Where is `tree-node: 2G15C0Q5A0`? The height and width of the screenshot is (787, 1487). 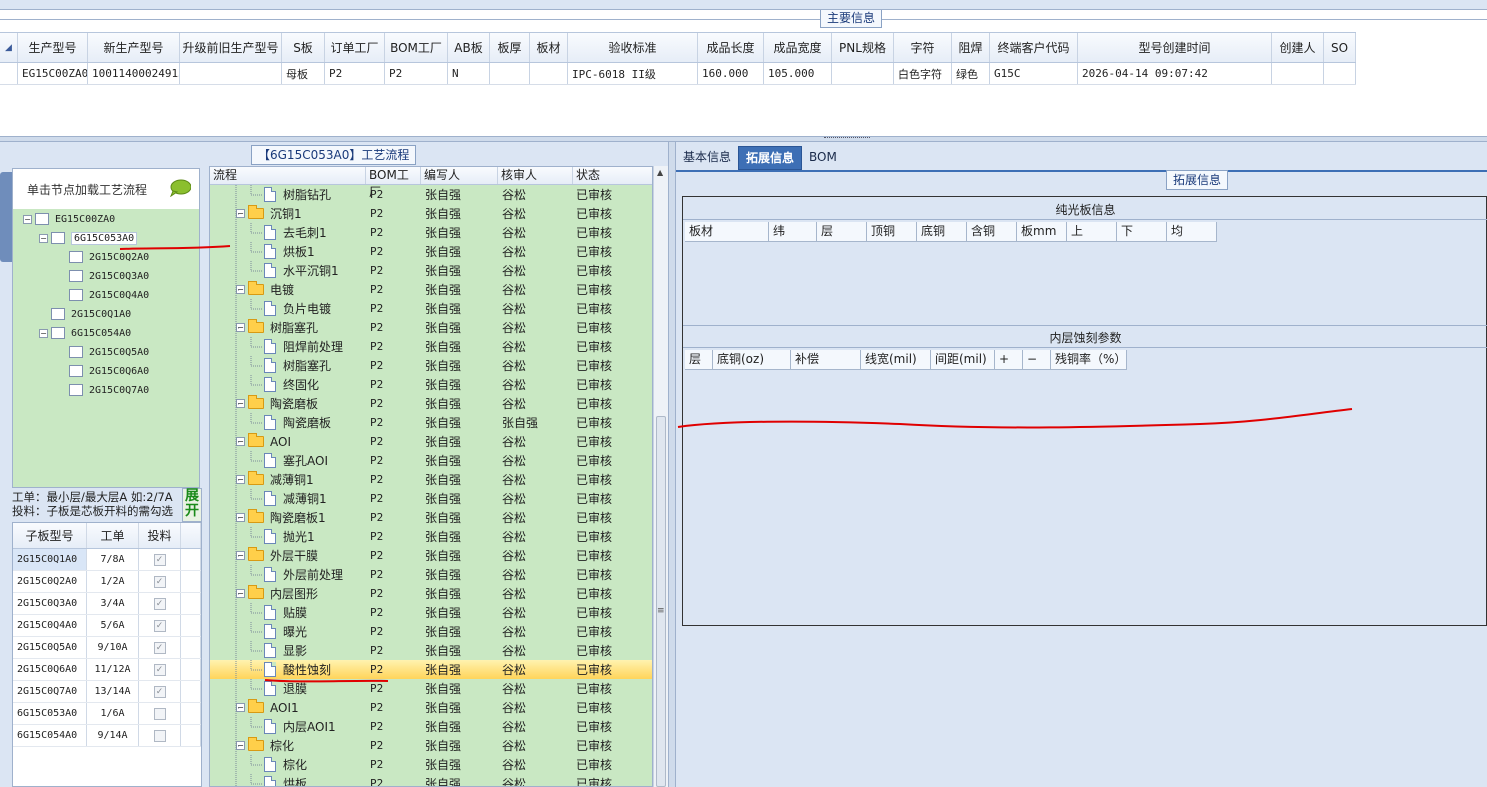
tree-node: 2G15C0Q5A0 is located at coordinates (109, 352).